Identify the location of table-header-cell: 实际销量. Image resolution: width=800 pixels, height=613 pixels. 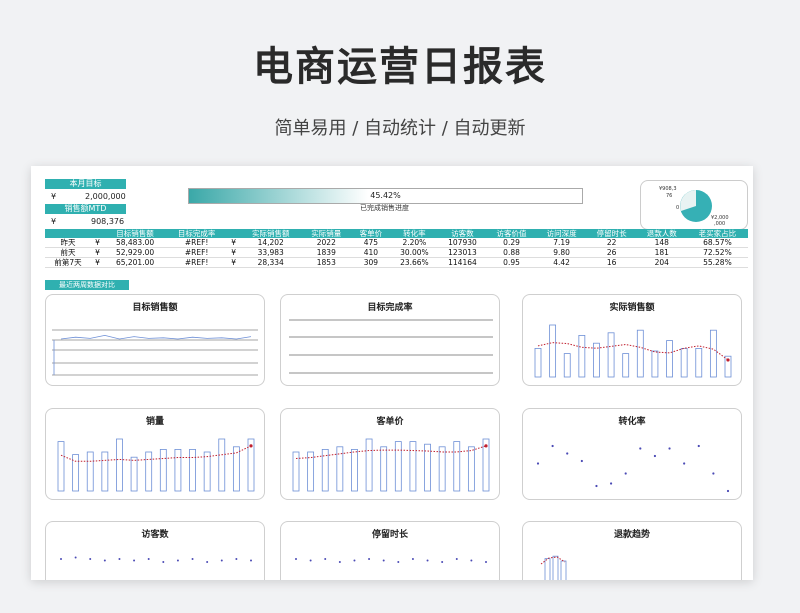
(326, 233).